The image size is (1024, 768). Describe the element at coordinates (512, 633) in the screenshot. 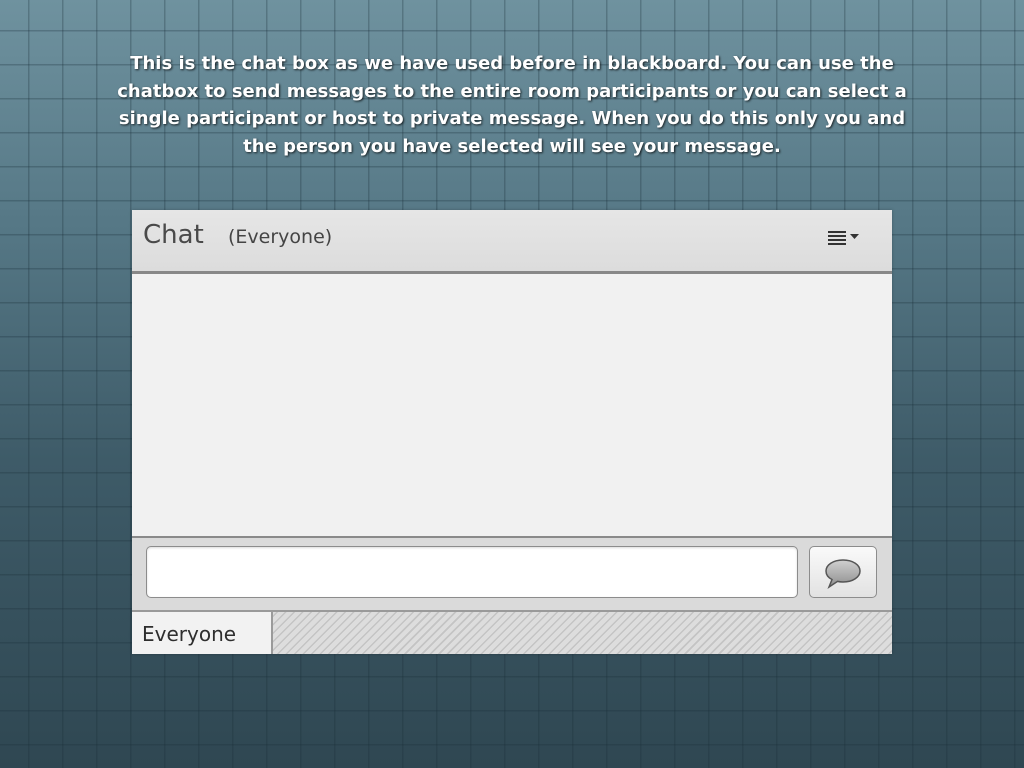

I see `chat-tab-strip: Everyone` at that location.